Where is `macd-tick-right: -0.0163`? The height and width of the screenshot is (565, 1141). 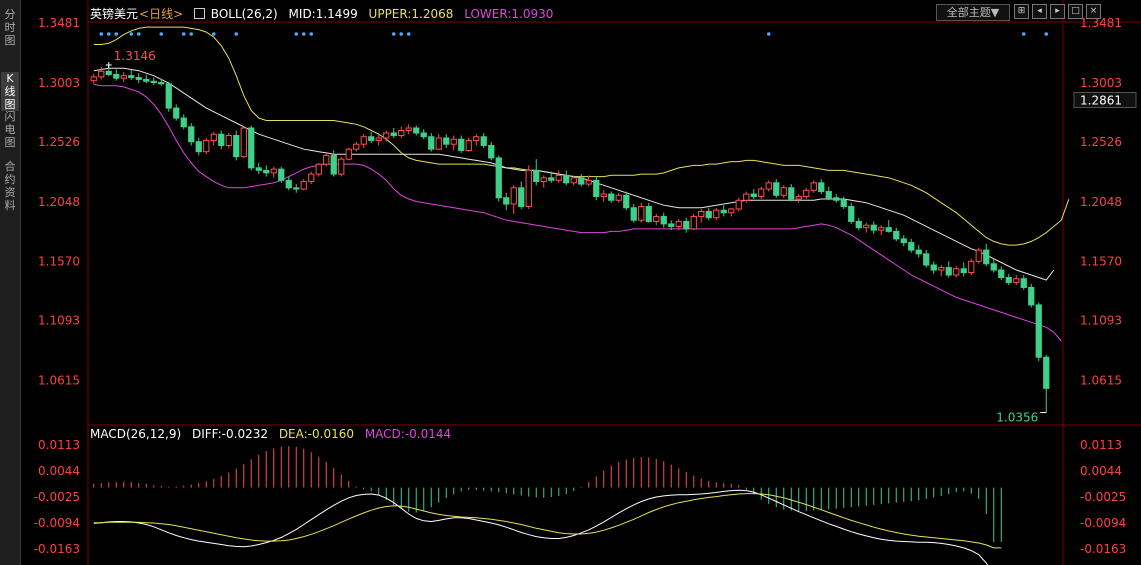
macd-tick-right: -0.0163 is located at coordinates (1103, 549).